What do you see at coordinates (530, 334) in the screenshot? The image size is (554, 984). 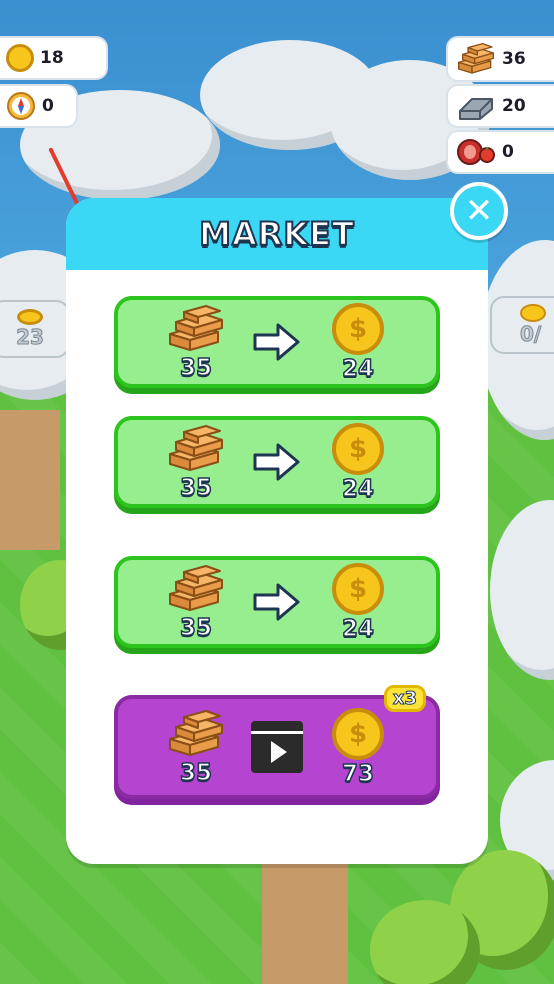 I see `locked-area-cost: 0/` at bounding box center [530, 334].